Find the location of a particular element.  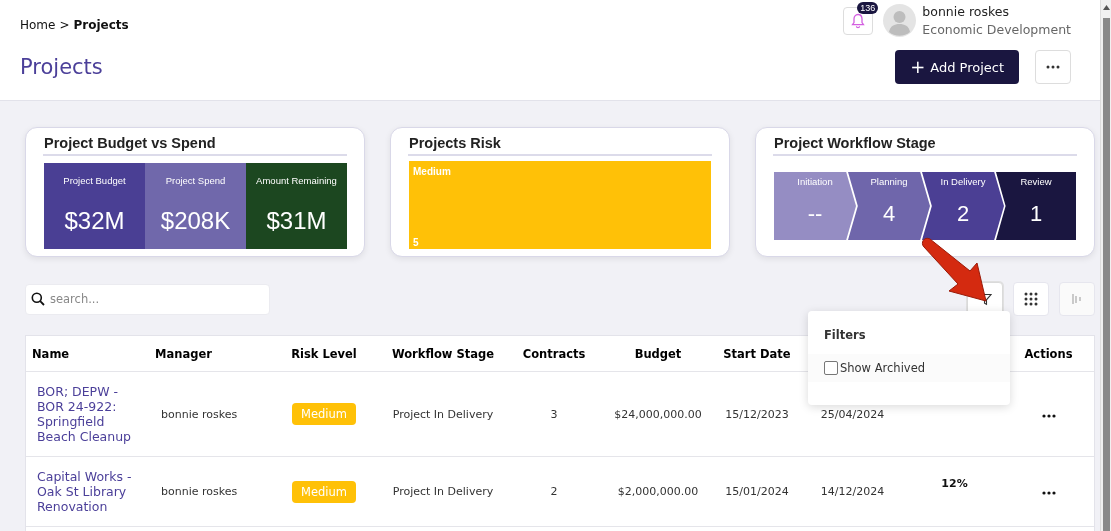

table-cell: 12% is located at coordinates (954, 483).